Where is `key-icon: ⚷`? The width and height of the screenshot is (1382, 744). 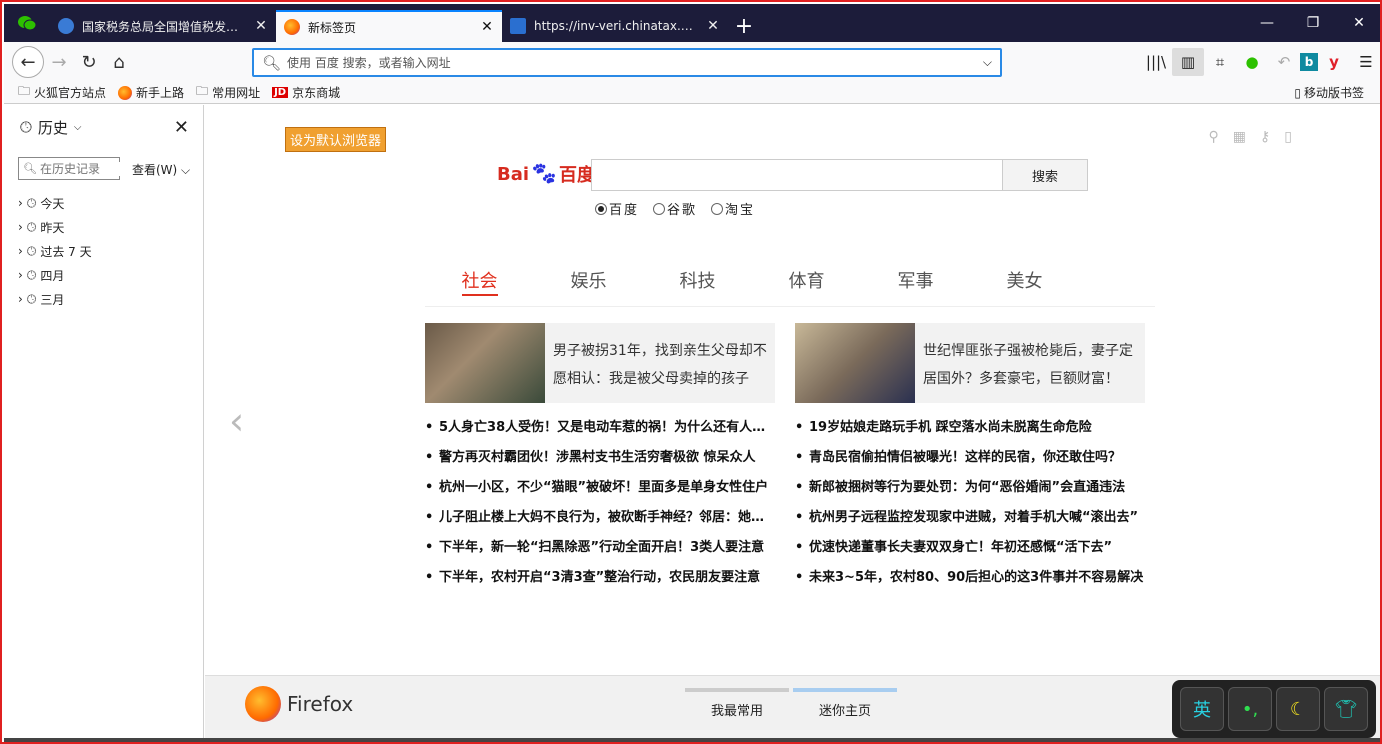
key-icon: ⚷ is located at coordinates (1265, 137).